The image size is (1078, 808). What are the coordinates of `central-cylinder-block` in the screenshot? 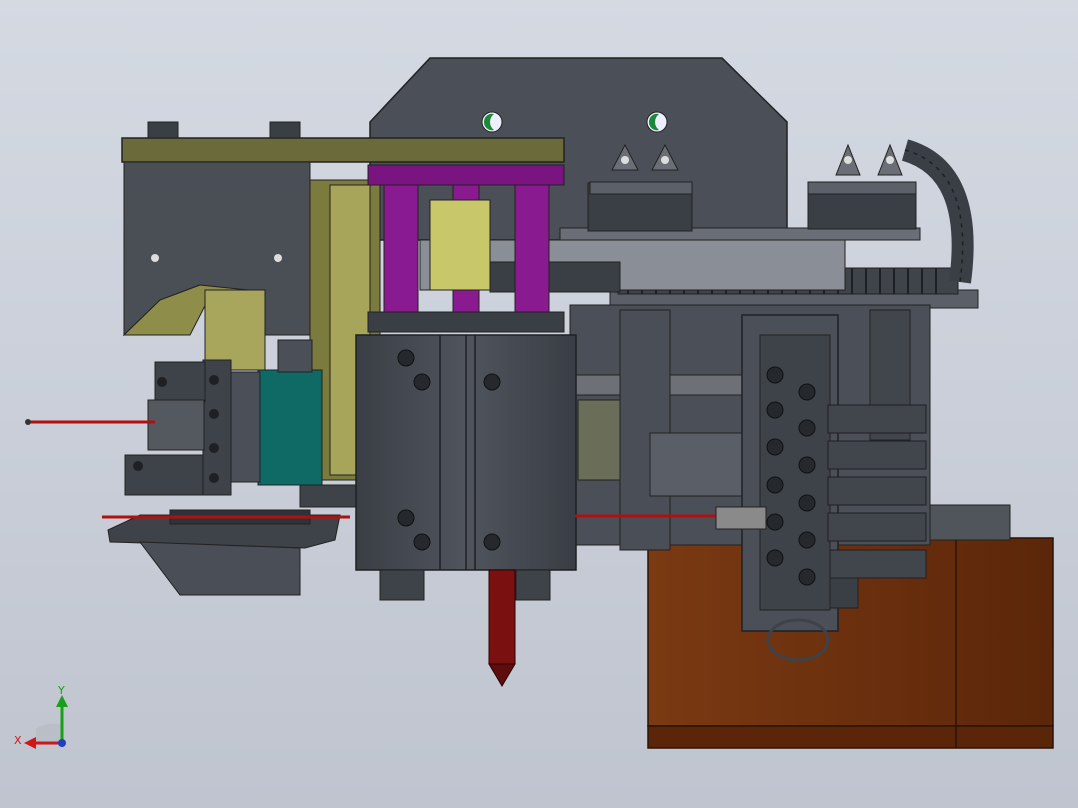 It's located at (466, 467).